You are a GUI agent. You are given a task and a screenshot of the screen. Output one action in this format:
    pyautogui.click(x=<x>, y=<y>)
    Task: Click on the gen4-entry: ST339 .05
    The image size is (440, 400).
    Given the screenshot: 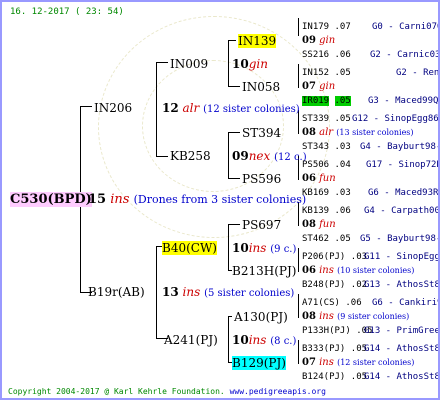 What is the action you would take?
    pyautogui.click(x=326, y=119)
    